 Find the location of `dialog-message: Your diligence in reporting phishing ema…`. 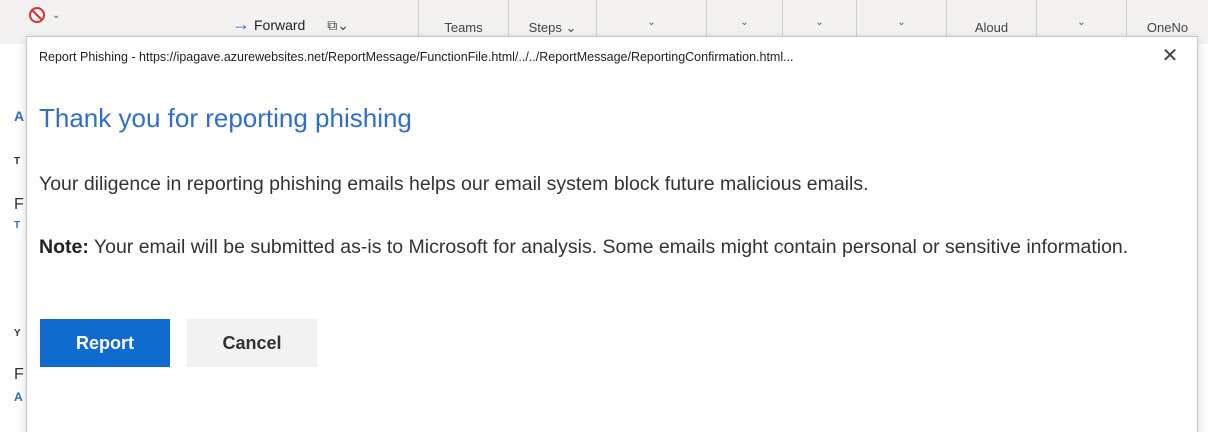

dialog-message: Your diligence in reporting phishing ema… is located at coordinates (454, 184).